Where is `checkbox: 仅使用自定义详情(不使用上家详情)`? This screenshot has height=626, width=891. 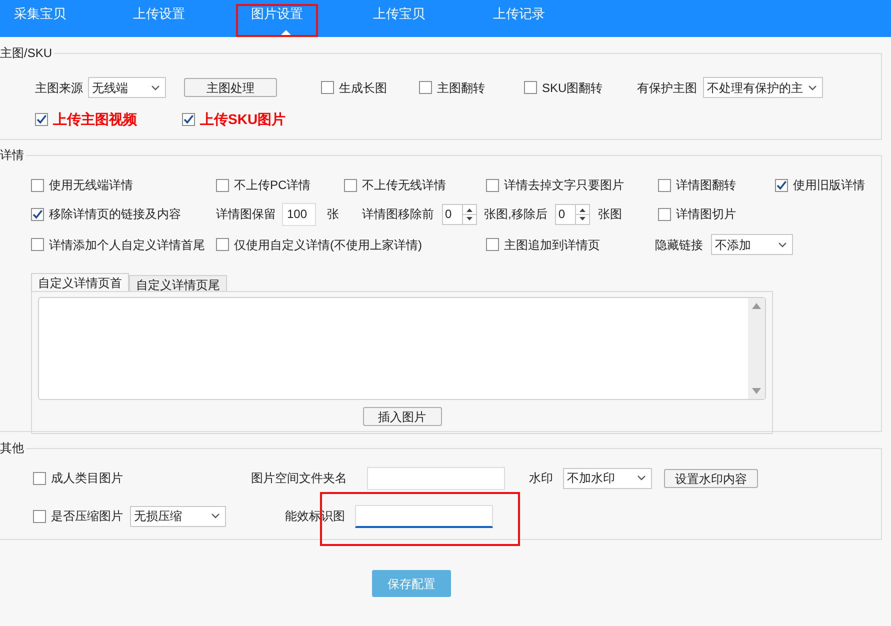
checkbox: 仅使用自定义详情(不使用上家详情) is located at coordinates (319, 245).